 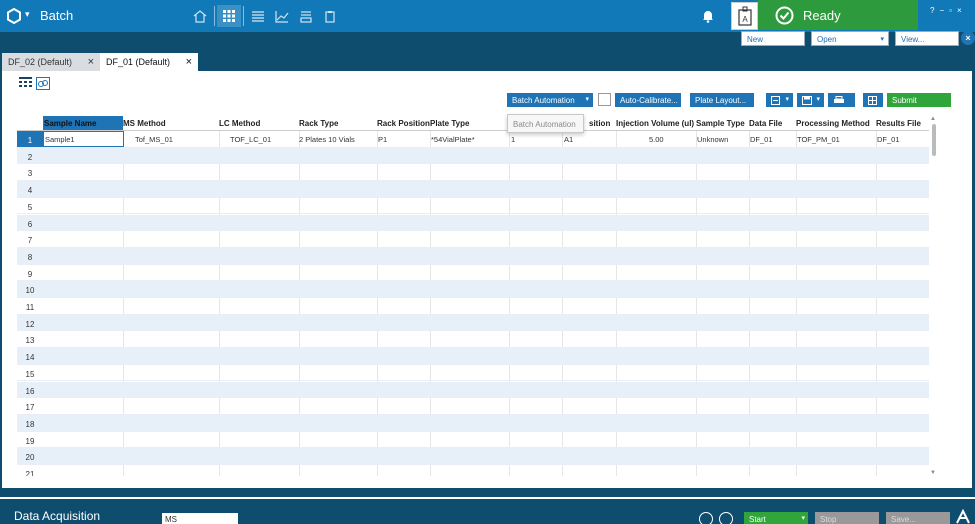 What do you see at coordinates (403, 123) in the screenshot?
I see `col-rack-position: Rack Position` at bounding box center [403, 123].